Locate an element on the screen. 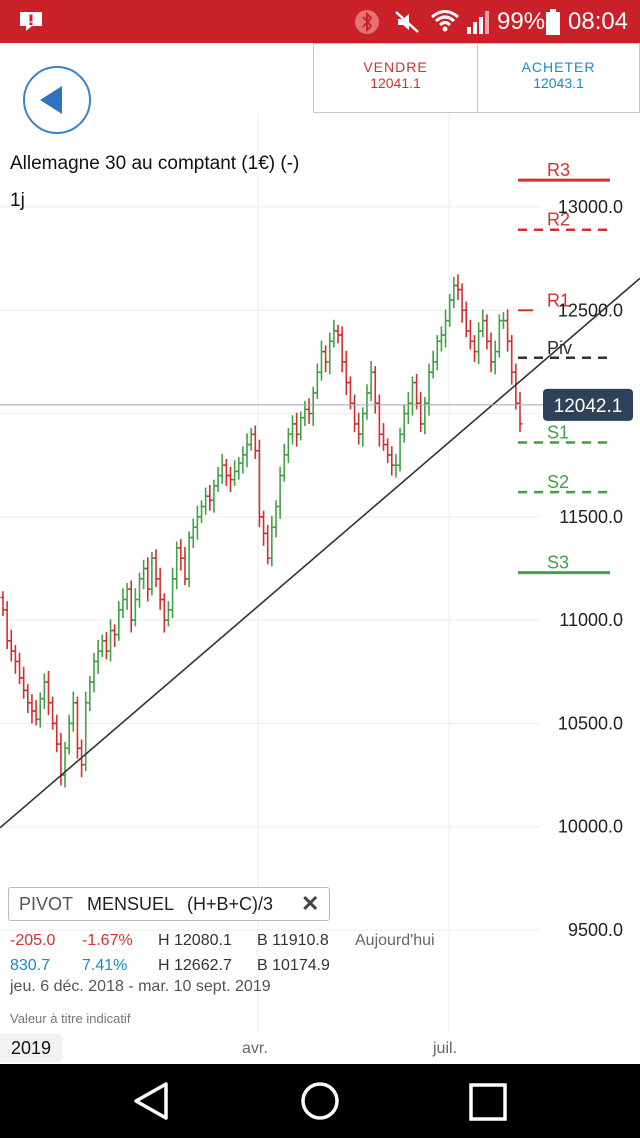  bluetooth-icon is located at coordinates (367, 22).